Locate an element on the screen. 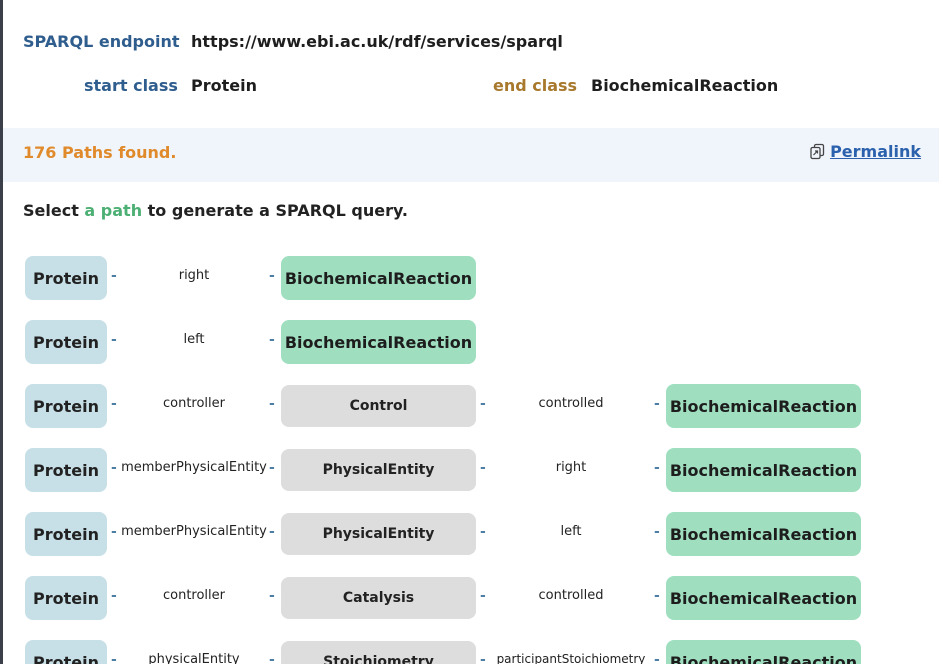 The height and width of the screenshot is (664, 939). hint-before: Select is located at coordinates (54, 210).